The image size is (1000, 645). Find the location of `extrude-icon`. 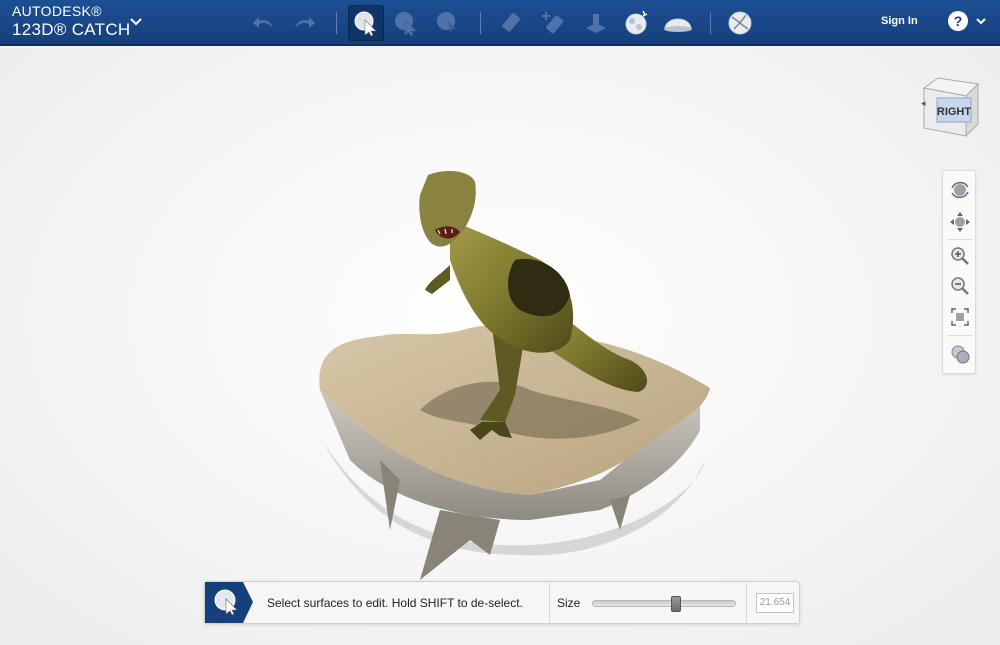

extrude-icon is located at coordinates (596, 23).